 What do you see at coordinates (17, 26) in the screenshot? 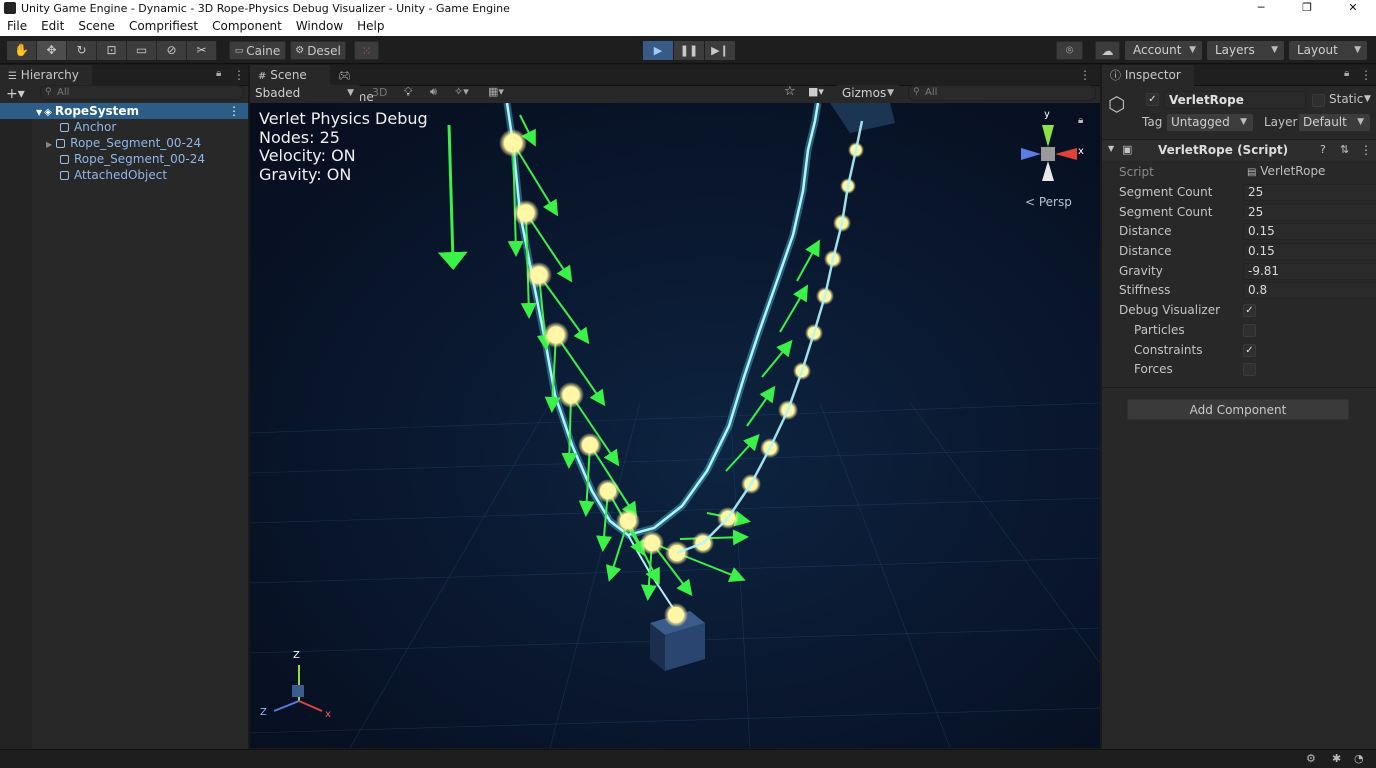
I see `menu-file: File` at bounding box center [17, 26].